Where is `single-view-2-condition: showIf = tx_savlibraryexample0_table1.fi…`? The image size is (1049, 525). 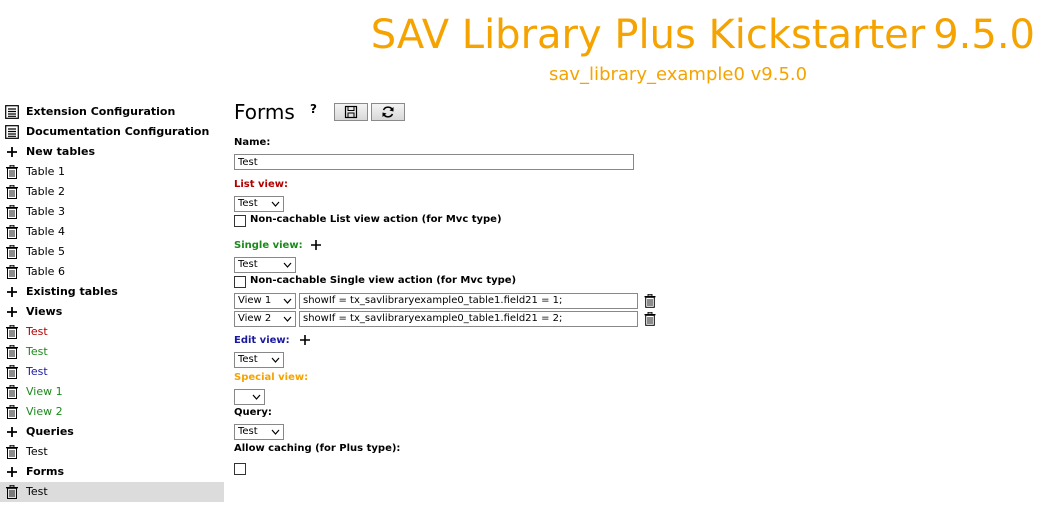
single-view-2-condition: showIf = tx_savlibraryexample0_table1.fi… is located at coordinates (468, 319).